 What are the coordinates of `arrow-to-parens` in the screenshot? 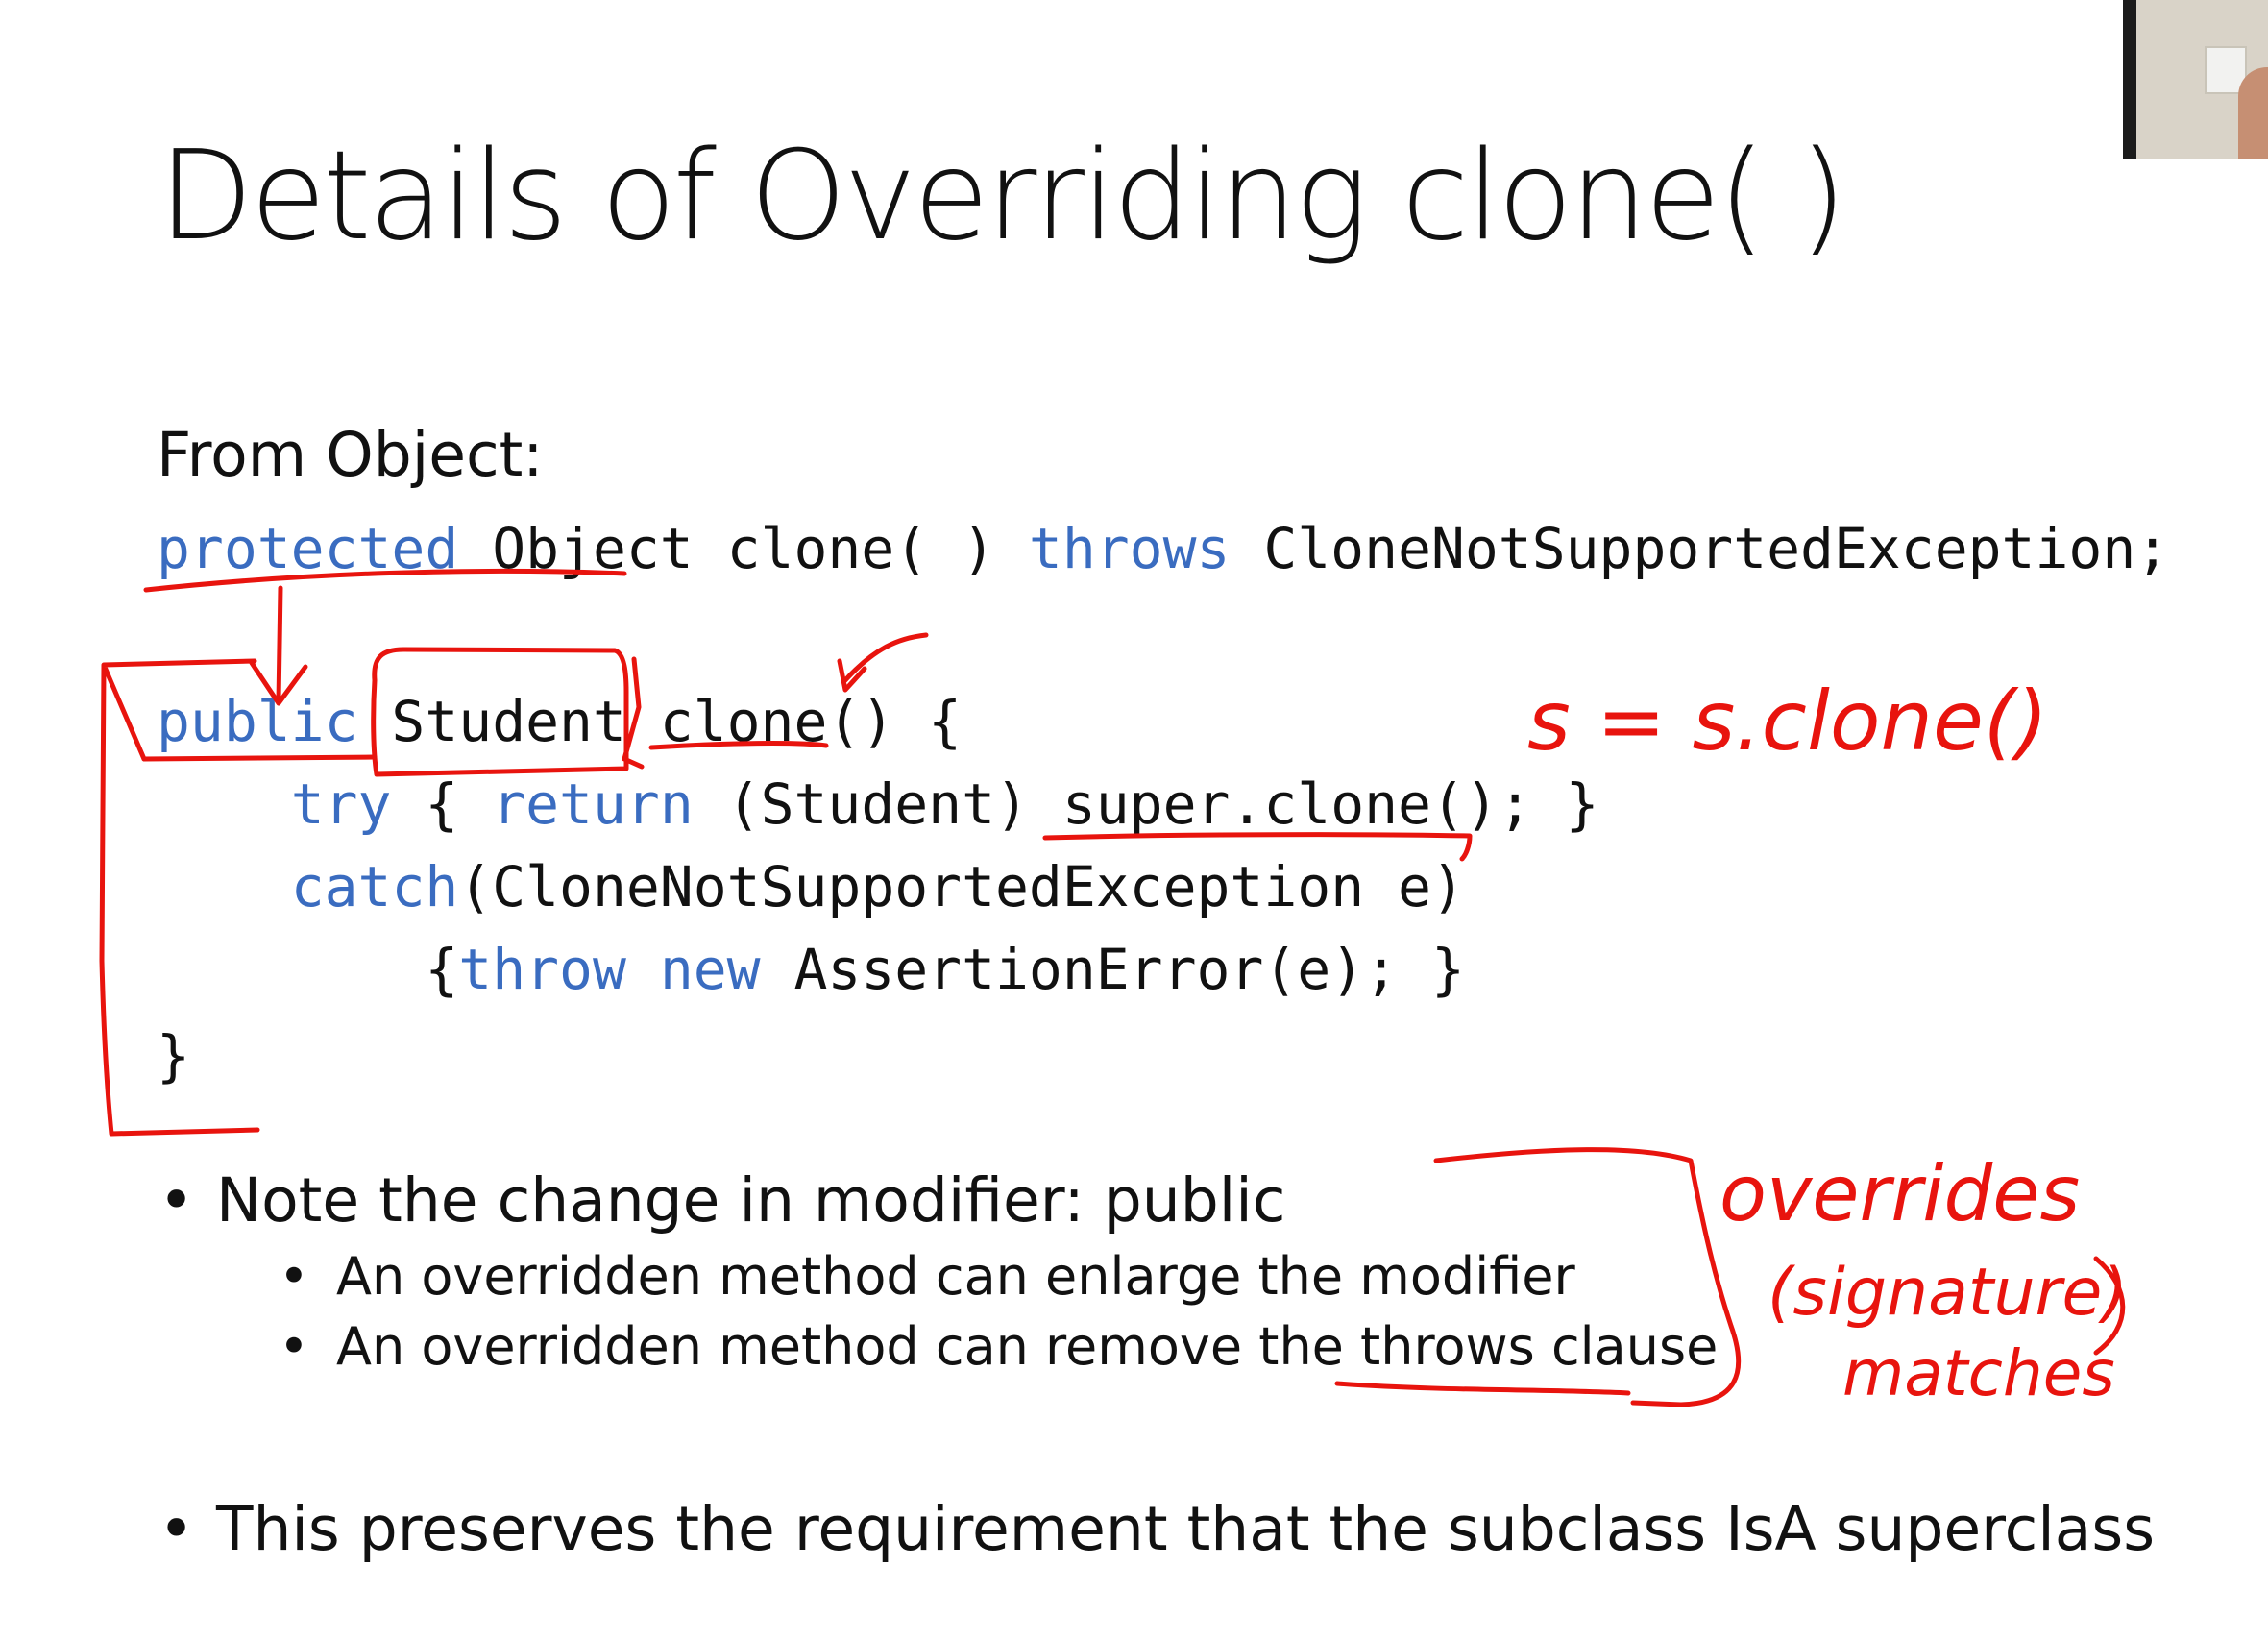 It's located at (883, 662).